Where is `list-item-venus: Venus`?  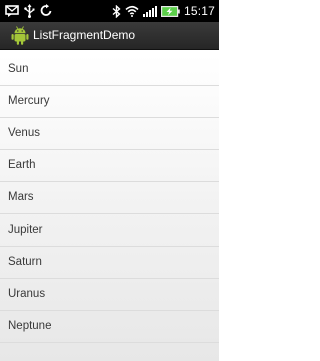 list-item-venus: Venus is located at coordinates (109, 134).